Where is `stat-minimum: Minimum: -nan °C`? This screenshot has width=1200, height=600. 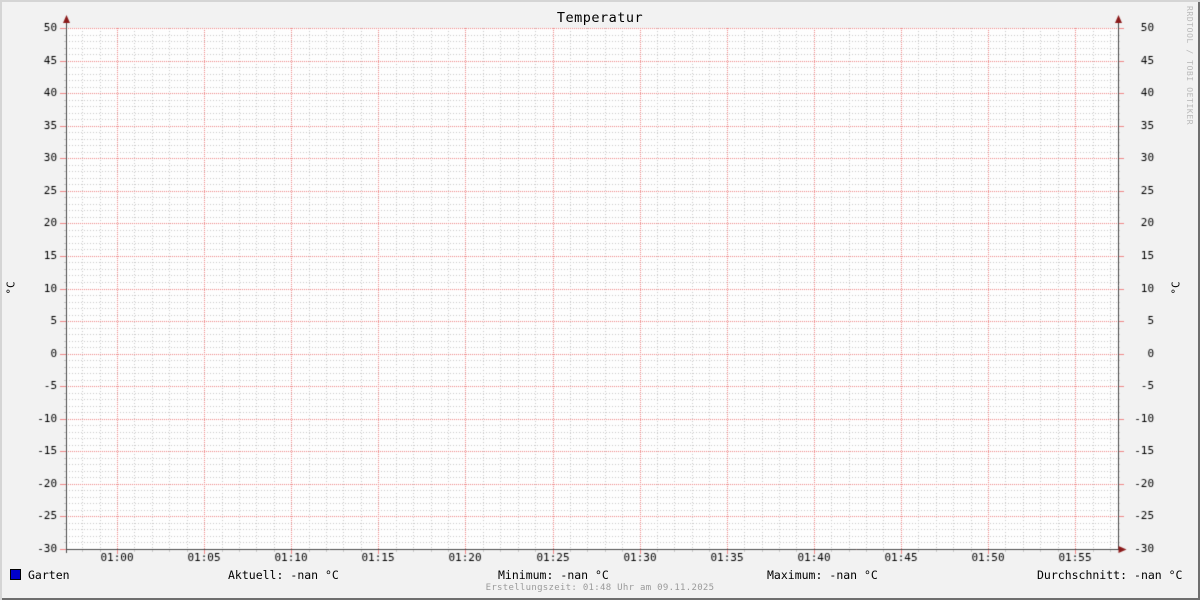 stat-minimum: Minimum: -nan °C is located at coordinates (553, 575).